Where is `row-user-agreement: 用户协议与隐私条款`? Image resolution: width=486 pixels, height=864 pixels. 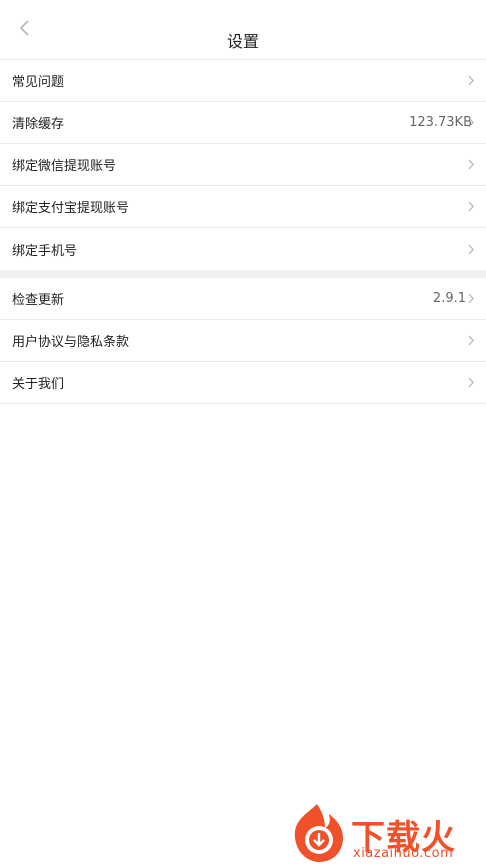
row-user-agreement: 用户协议与隐私条款 is located at coordinates (243, 341).